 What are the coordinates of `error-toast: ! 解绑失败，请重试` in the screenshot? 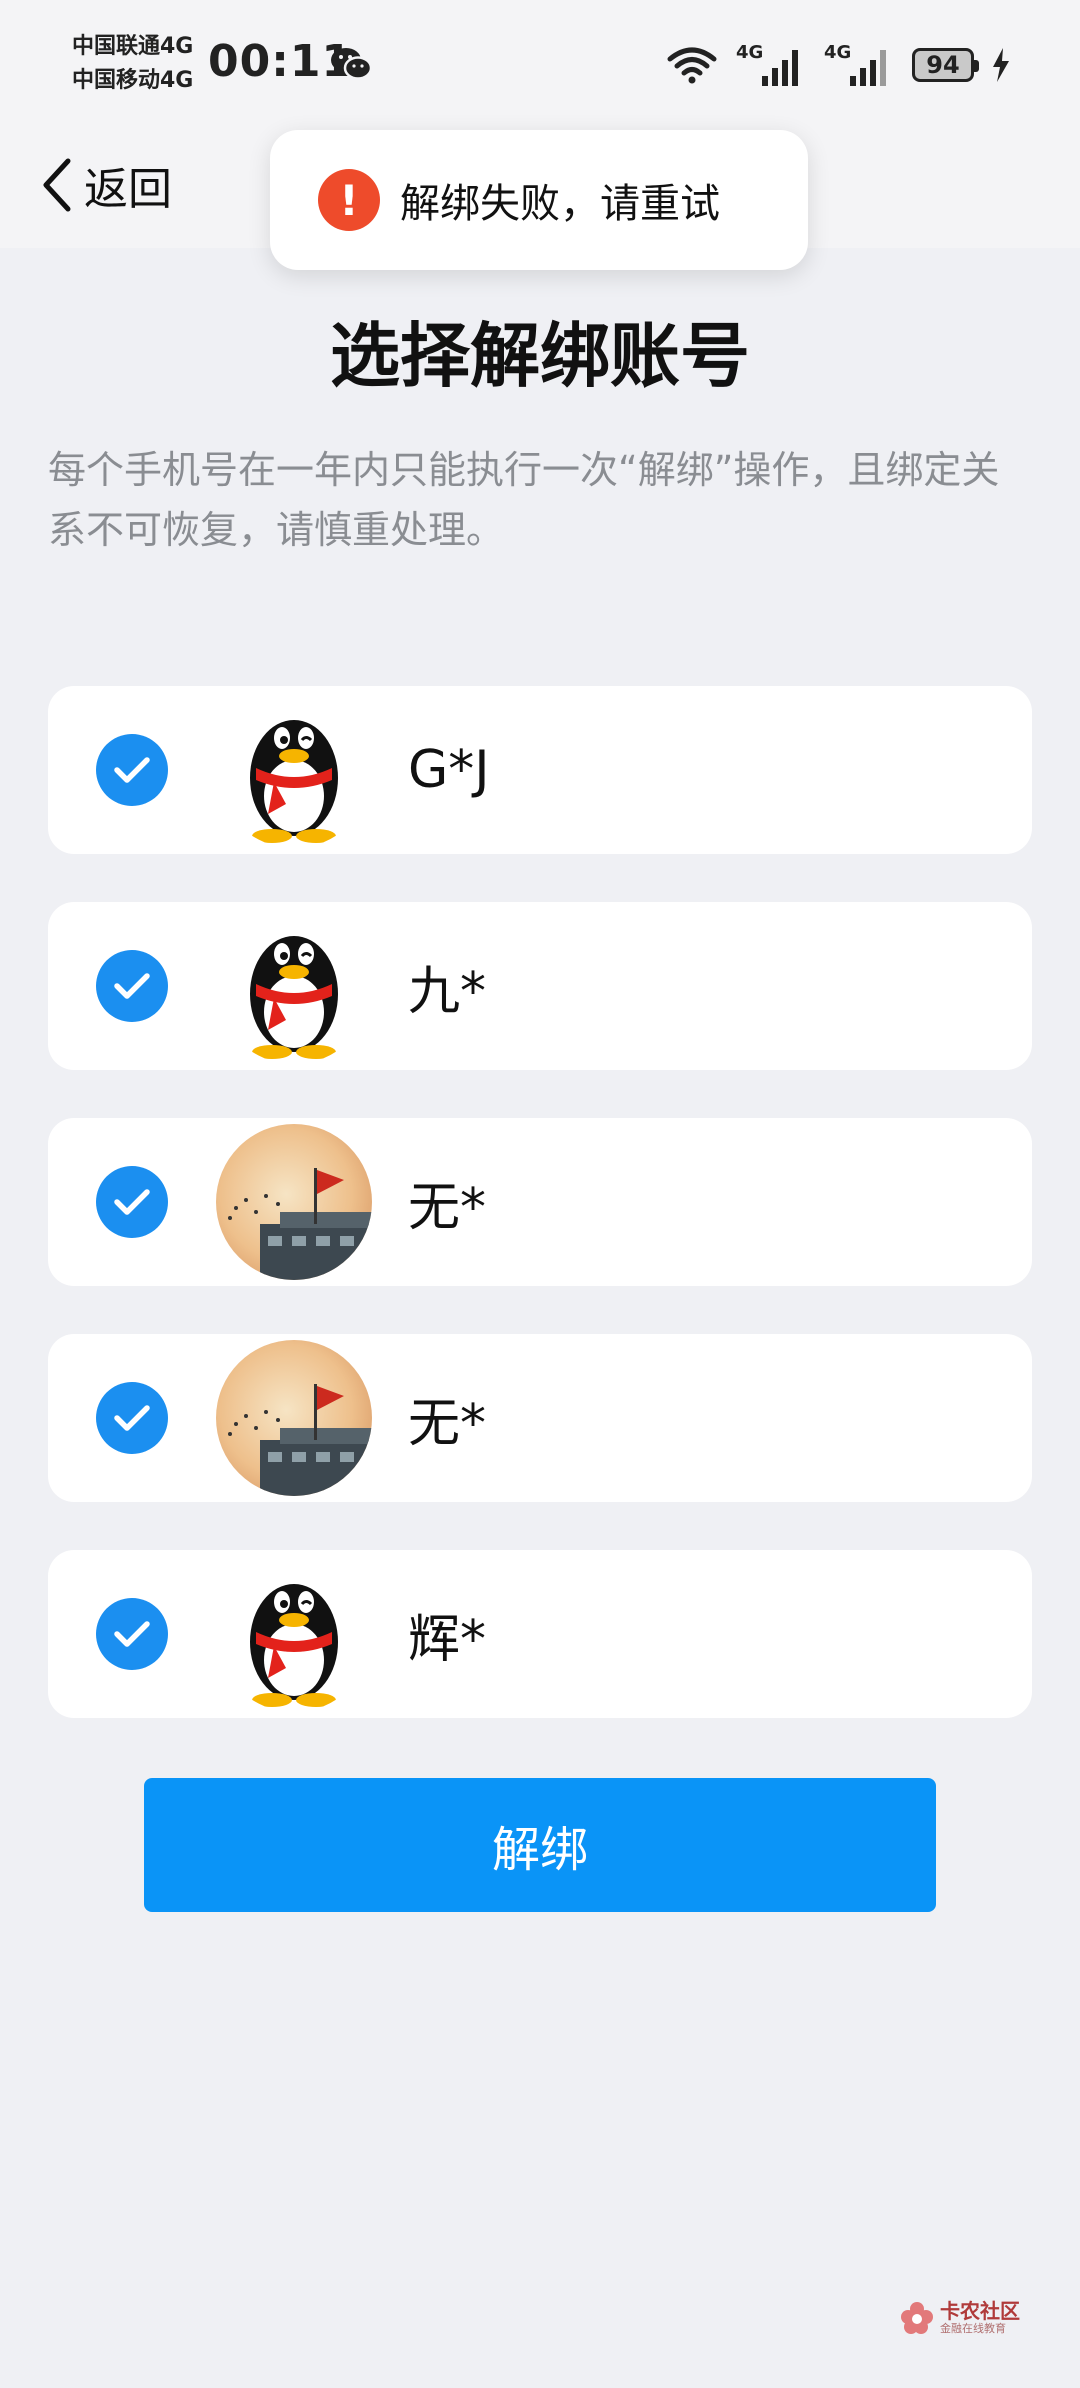 It's located at (539, 200).